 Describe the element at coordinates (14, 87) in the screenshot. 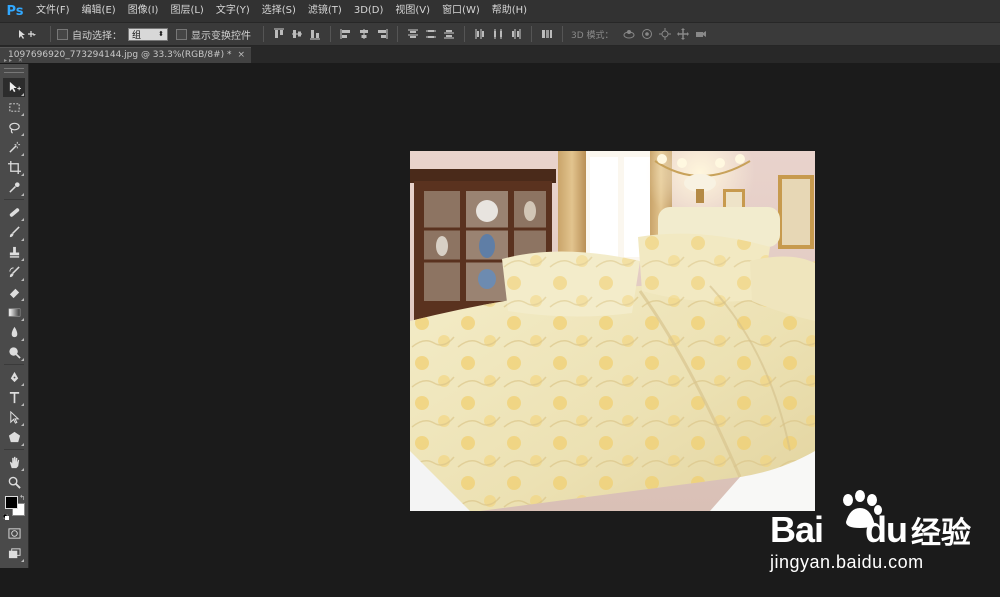

I see `move-tool-icon` at that location.